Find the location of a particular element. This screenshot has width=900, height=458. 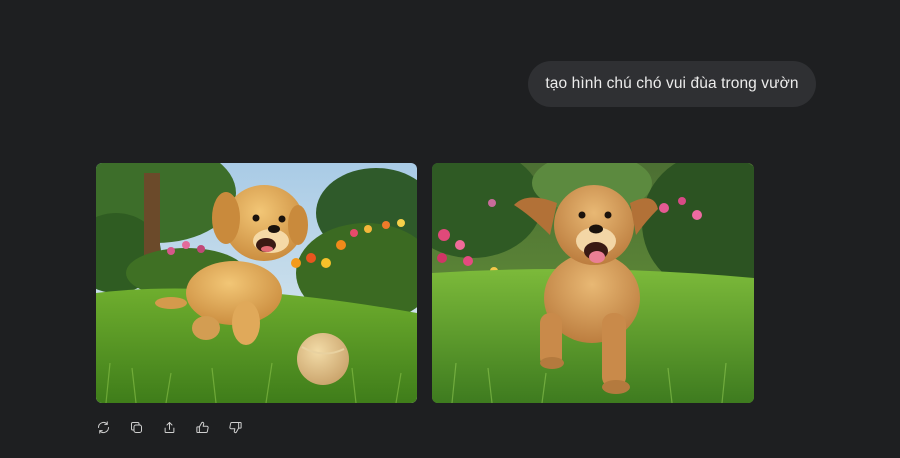

regenerate-icon is located at coordinates (103, 427).